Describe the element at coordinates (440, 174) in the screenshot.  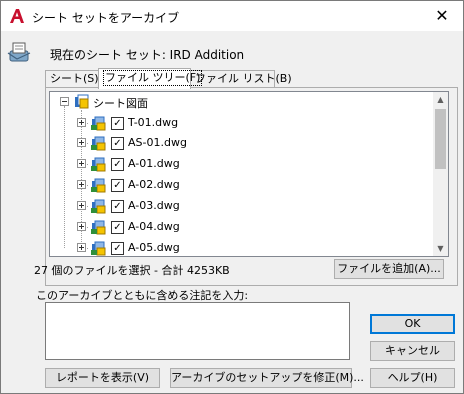
I see `tree-scrollbar: ▲ ▼` at that location.